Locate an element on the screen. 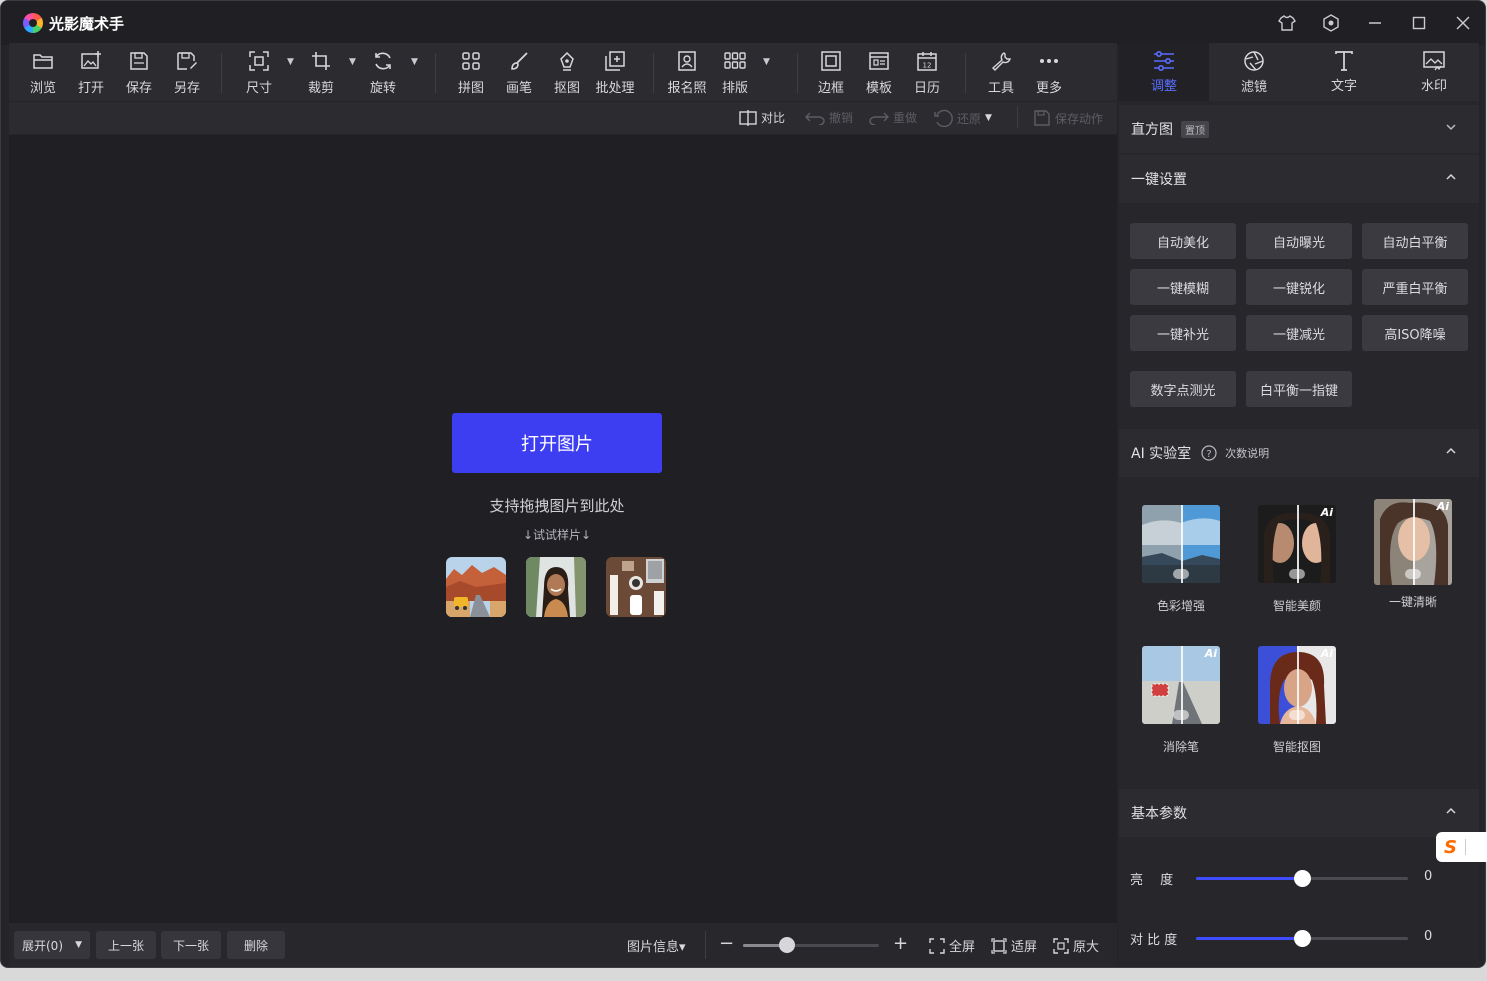  contrast-slider-handle is located at coordinates (1302, 938).